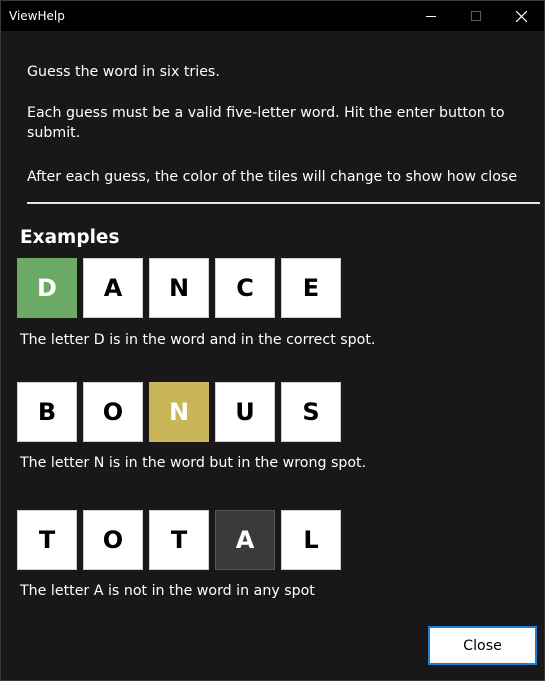 The width and height of the screenshot is (545, 681). I want to click on maximize-icon, so click(476, 16).